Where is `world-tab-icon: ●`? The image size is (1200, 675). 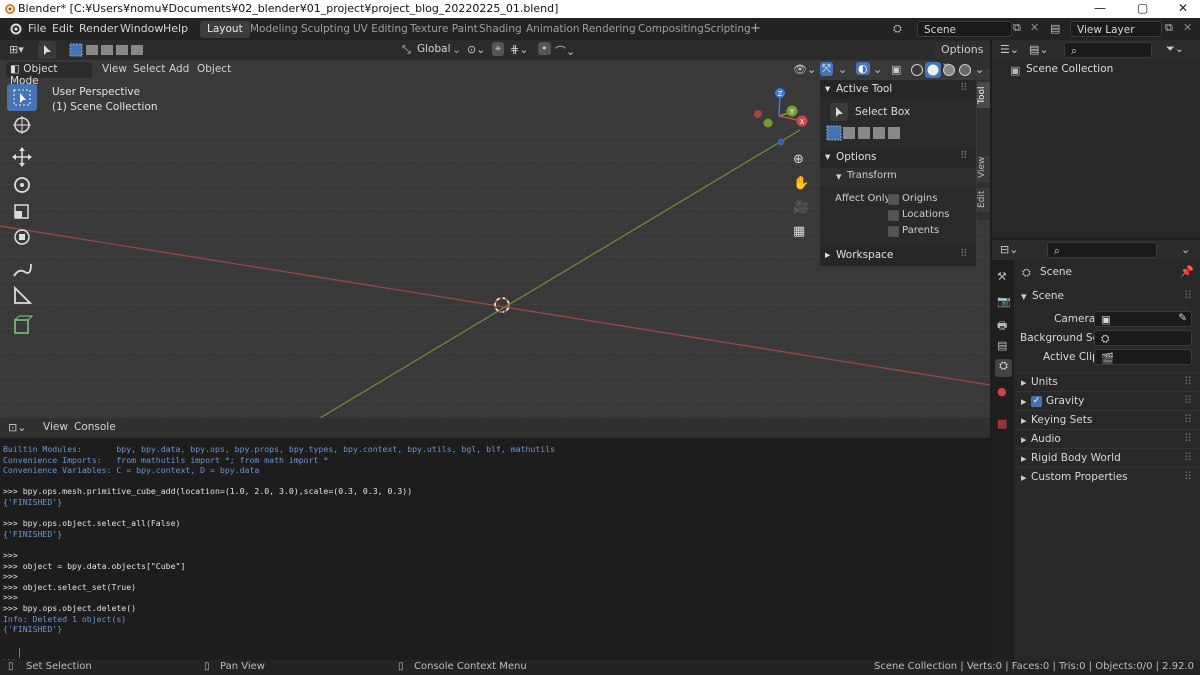 world-tab-icon: ● is located at coordinates (1002, 391).